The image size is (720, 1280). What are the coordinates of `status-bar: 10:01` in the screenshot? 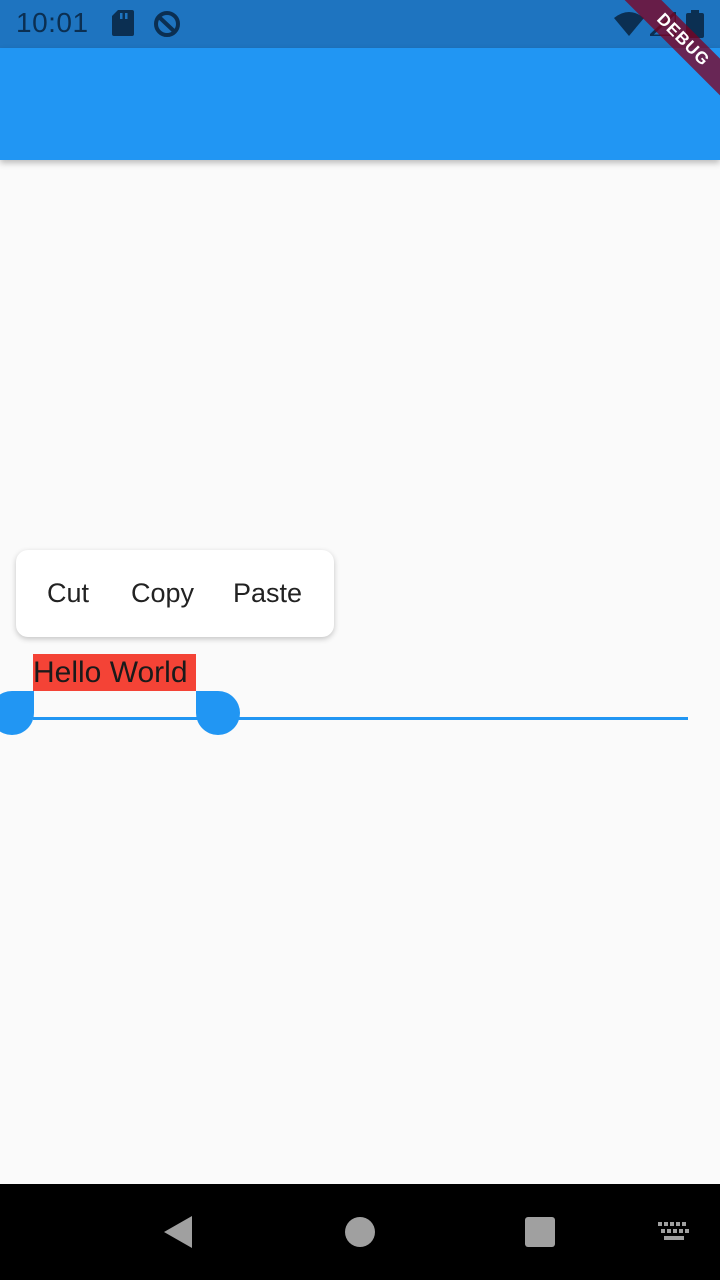 It's located at (360, 24).